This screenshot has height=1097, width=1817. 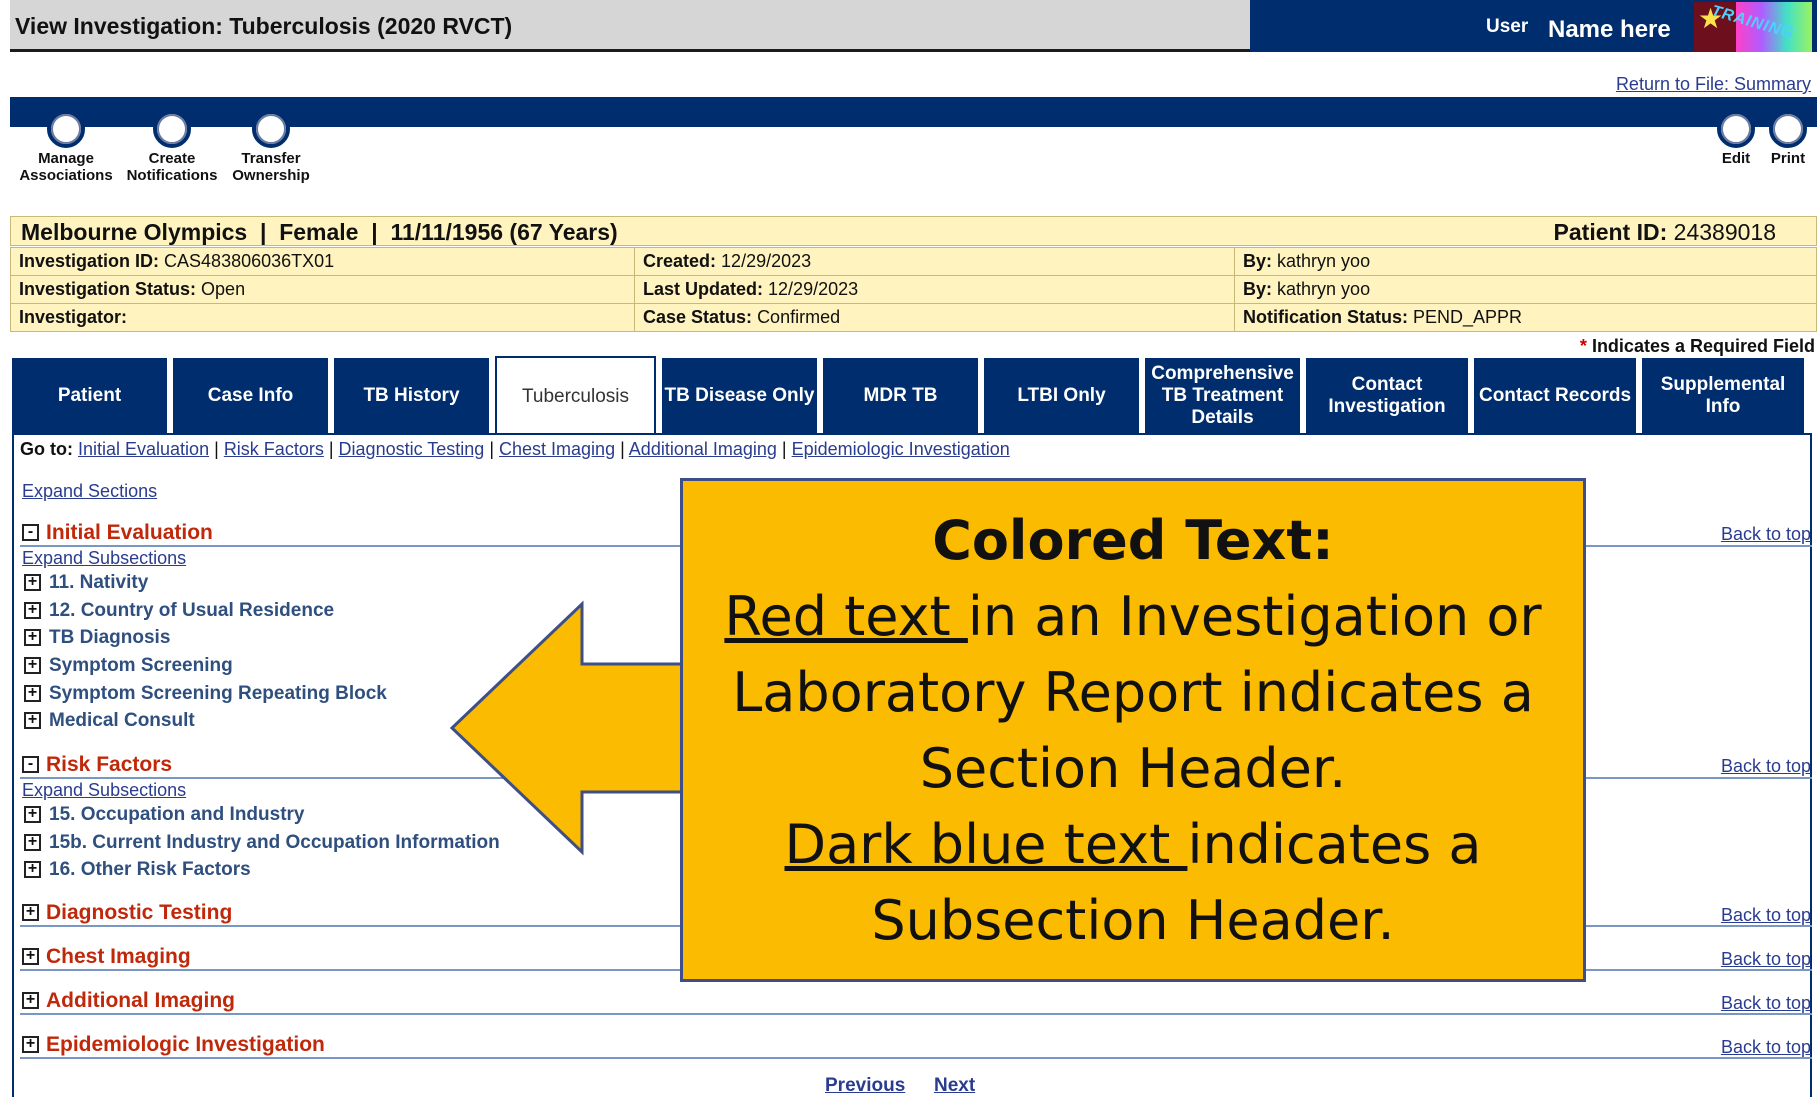 What do you see at coordinates (109, 764) in the screenshot?
I see `section-title: Risk Factors` at bounding box center [109, 764].